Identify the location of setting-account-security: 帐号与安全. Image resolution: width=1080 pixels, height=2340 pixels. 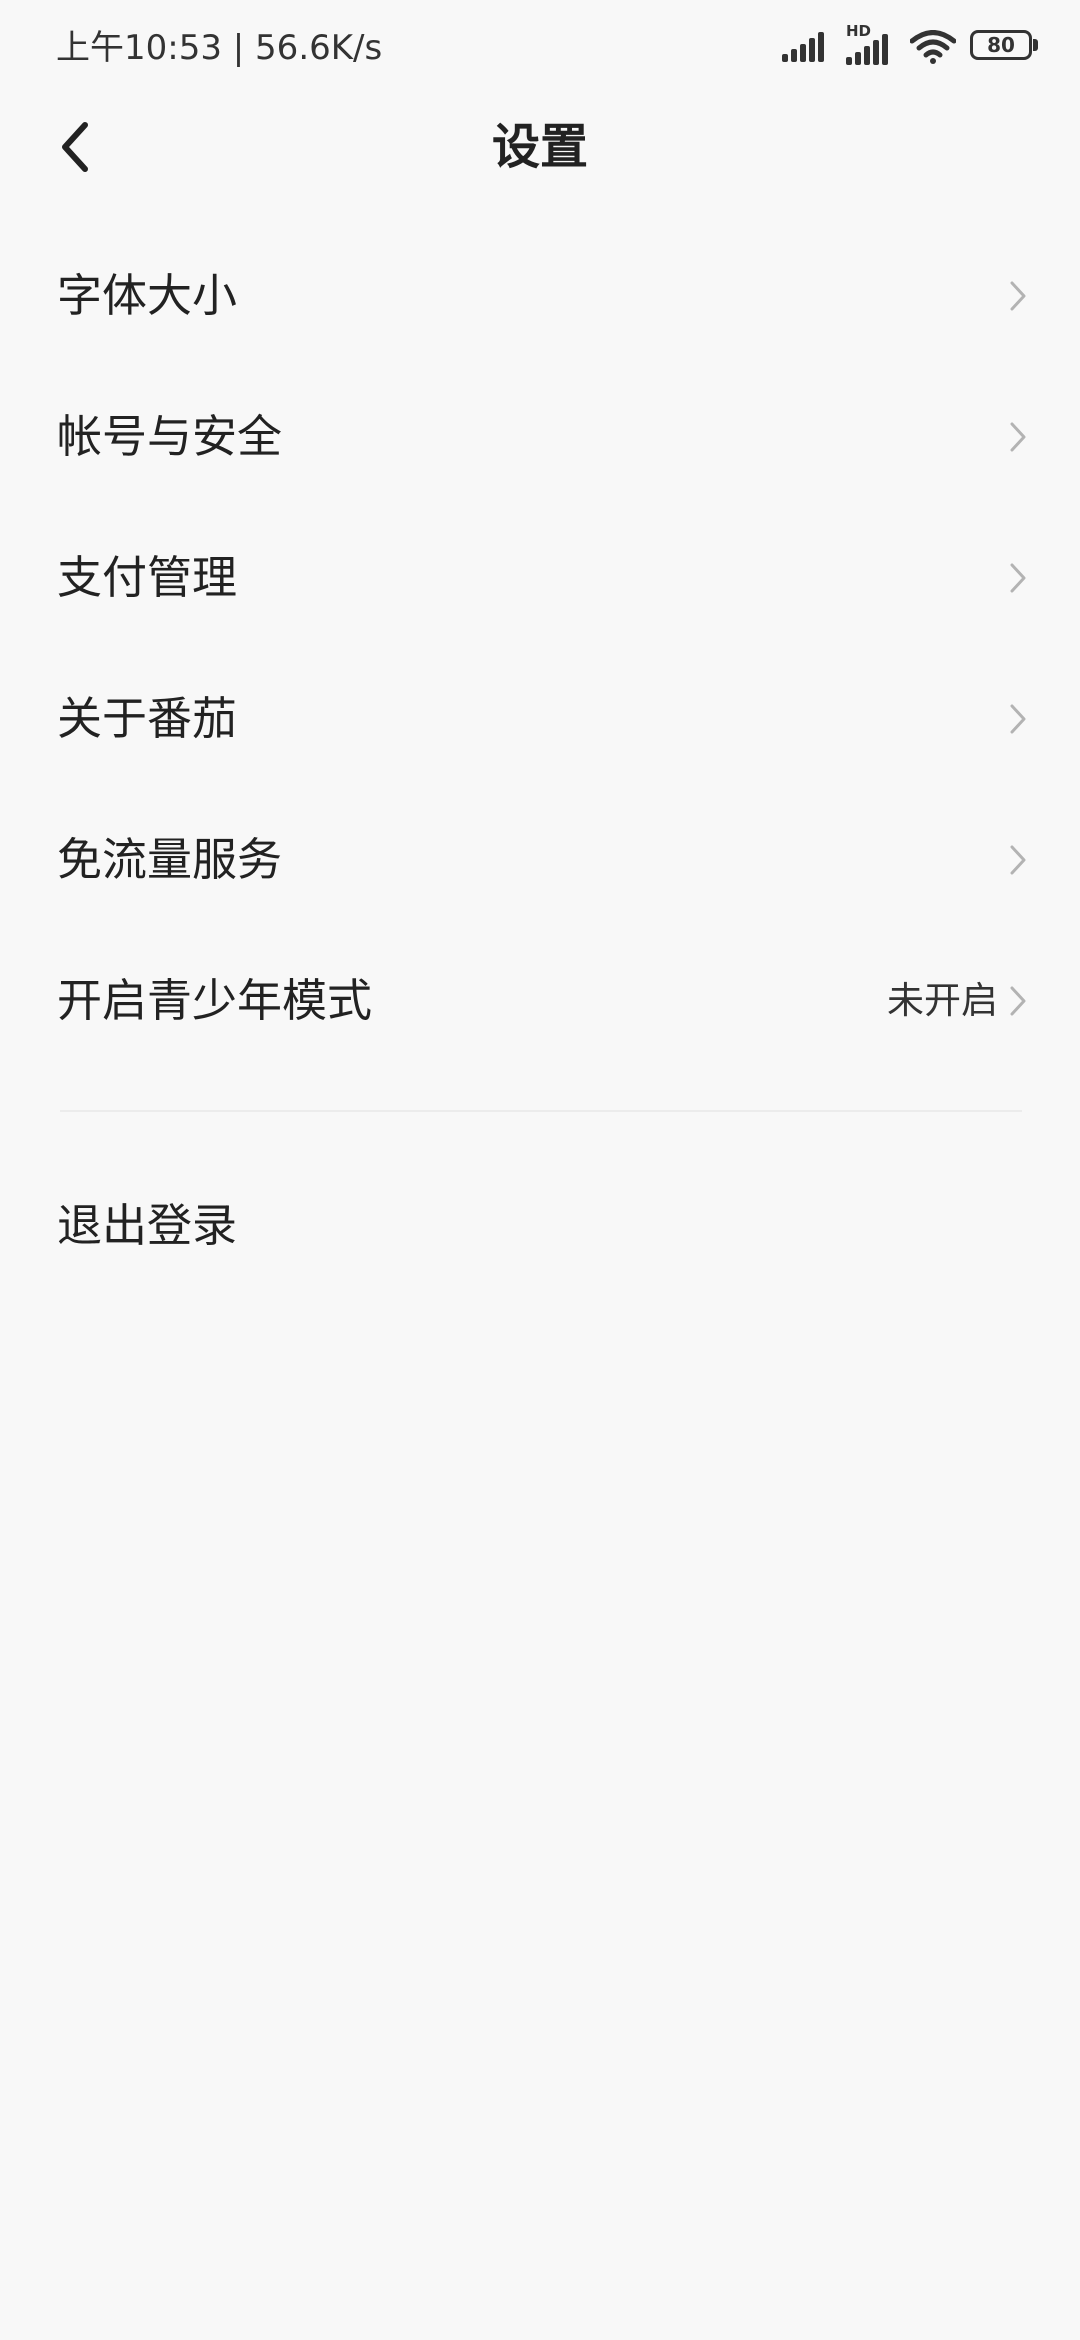
(540, 436).